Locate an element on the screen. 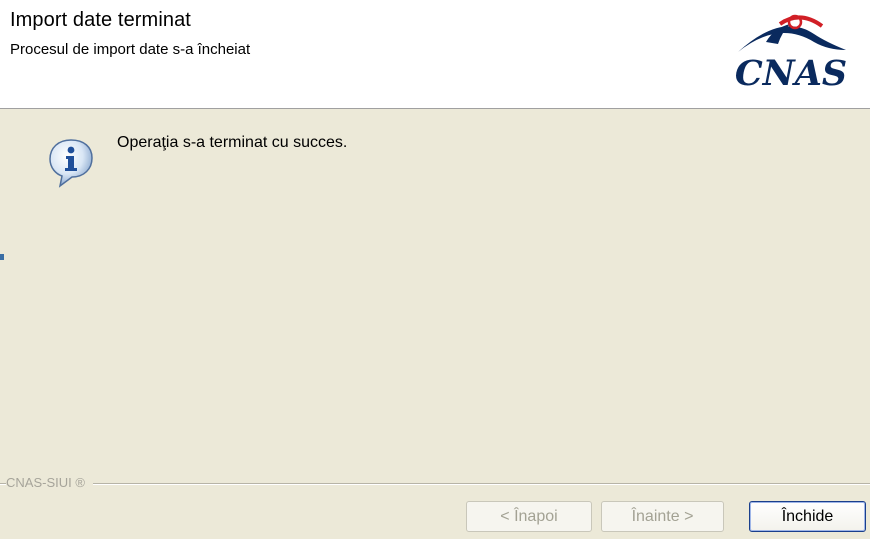 This screenshot has height=539, width=870. footer-separator: CNAS-SIUI ® is located at coordinates (435, 482).